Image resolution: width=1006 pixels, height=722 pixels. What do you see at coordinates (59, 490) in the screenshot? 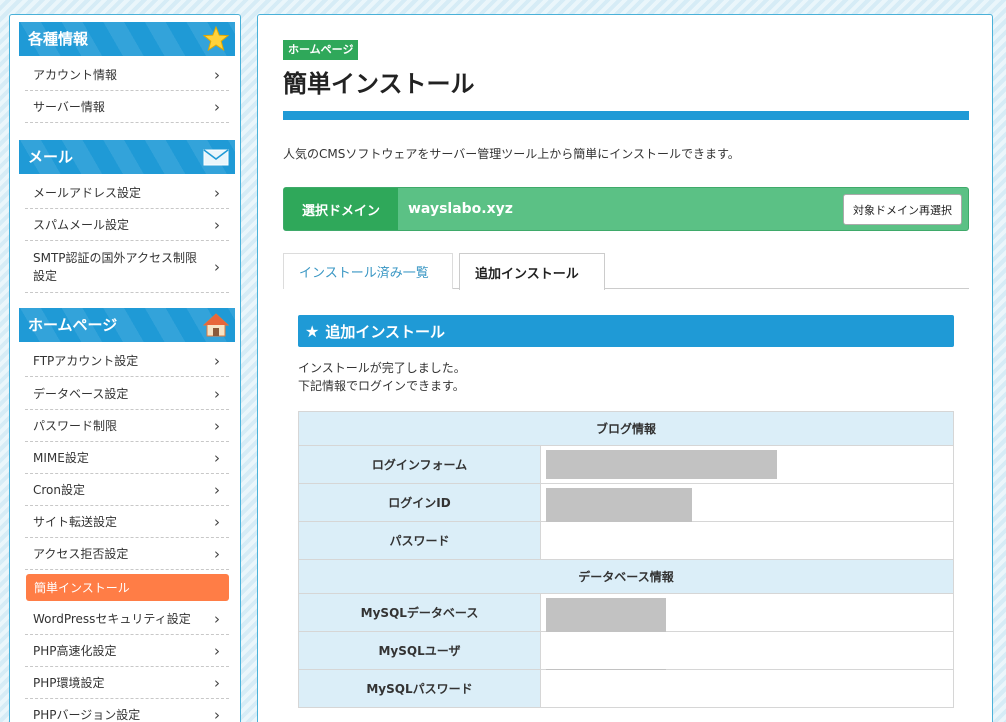
I see `sidebar-item-label: Cron設定` at bounding box center [59, 490].